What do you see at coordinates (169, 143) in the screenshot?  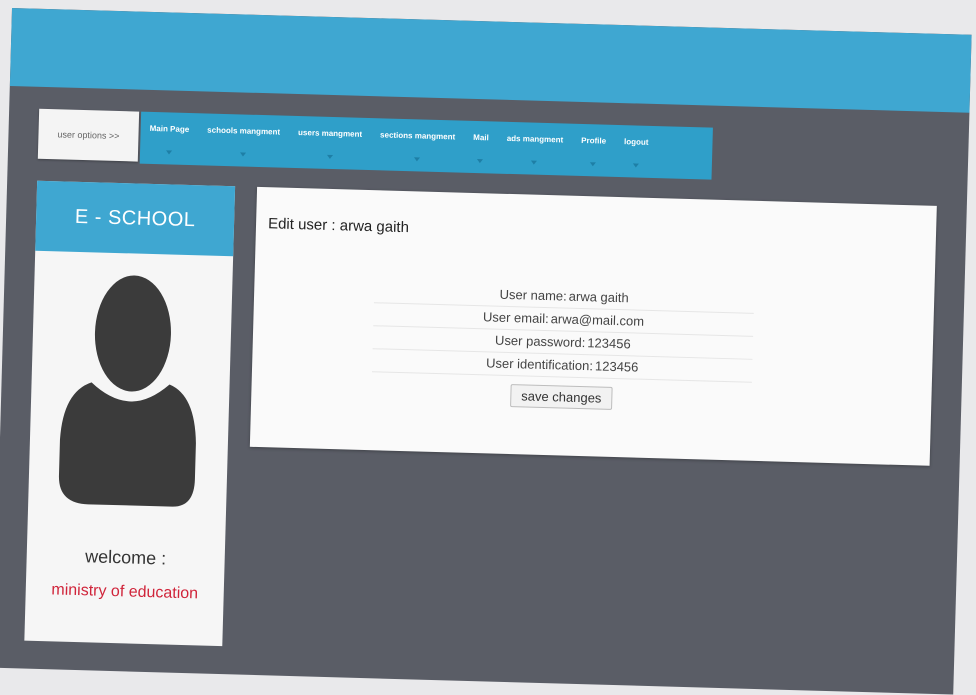 I see `nav-item-main-page: Main Page` at bounding box center [169, 143].